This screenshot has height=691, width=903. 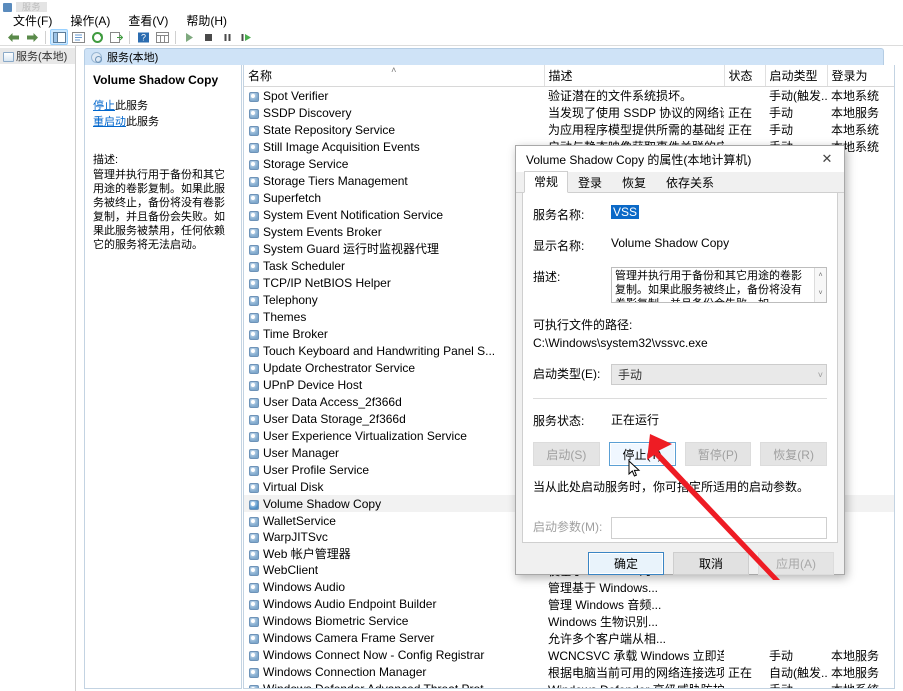 I want to click on column-header-logon-as: 登录为, so click(x=860, y=76).